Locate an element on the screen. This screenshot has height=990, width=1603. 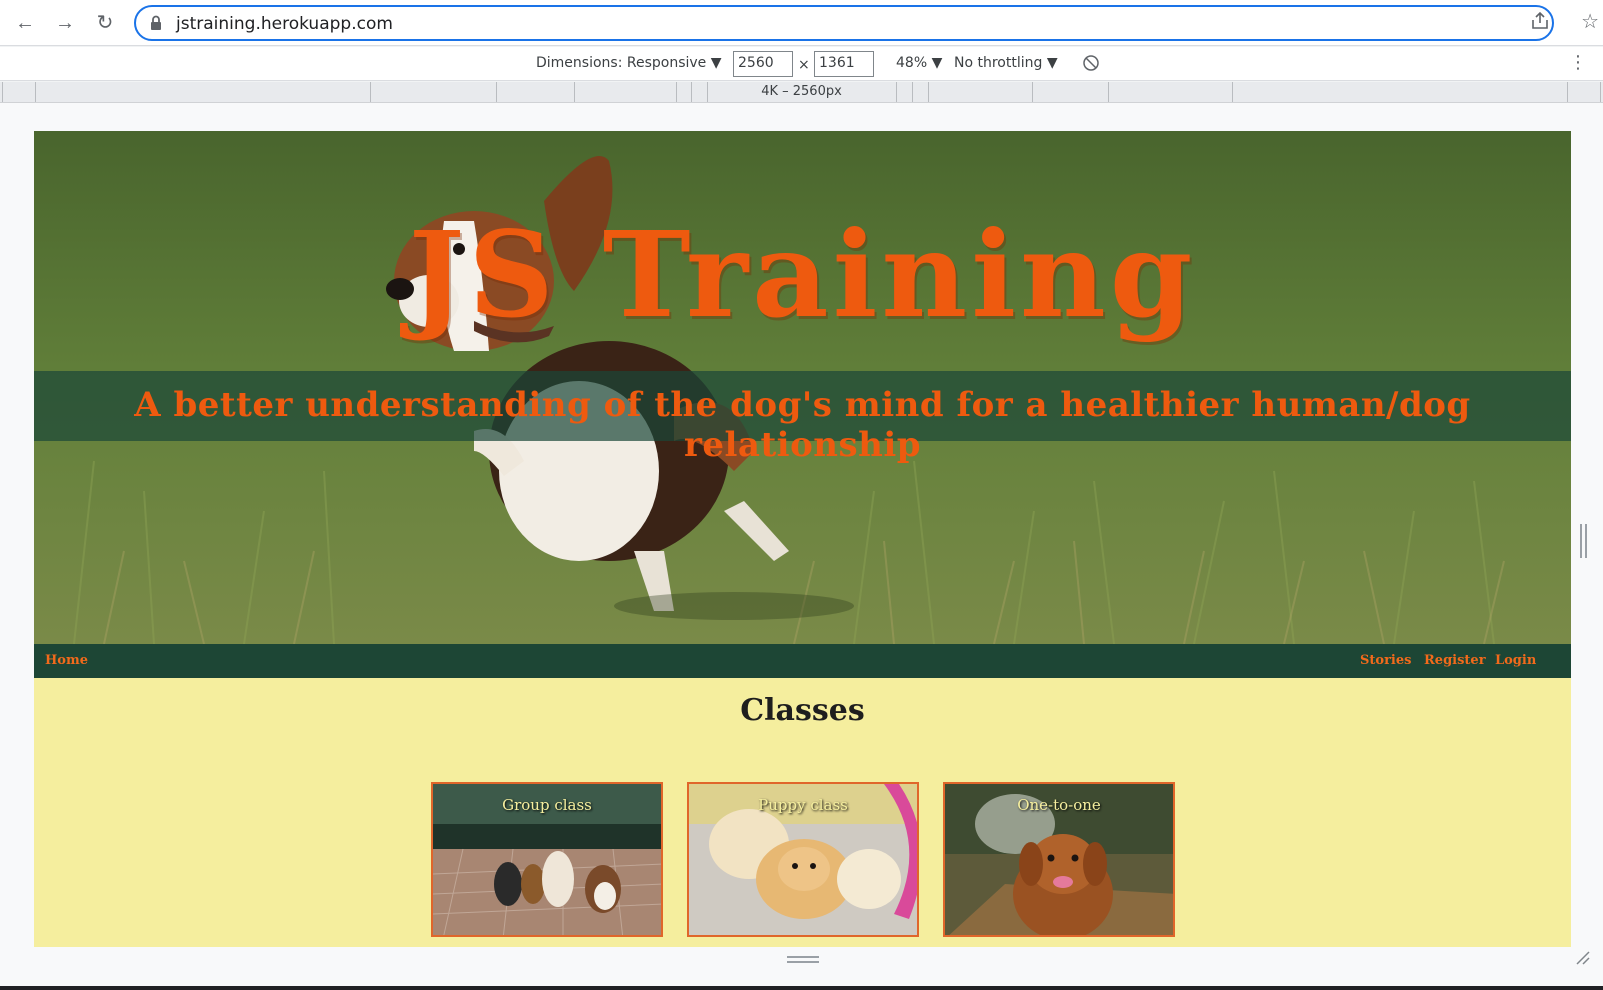
url-text: jstraining.herokuapp.com is located at coordinates (284, 24).